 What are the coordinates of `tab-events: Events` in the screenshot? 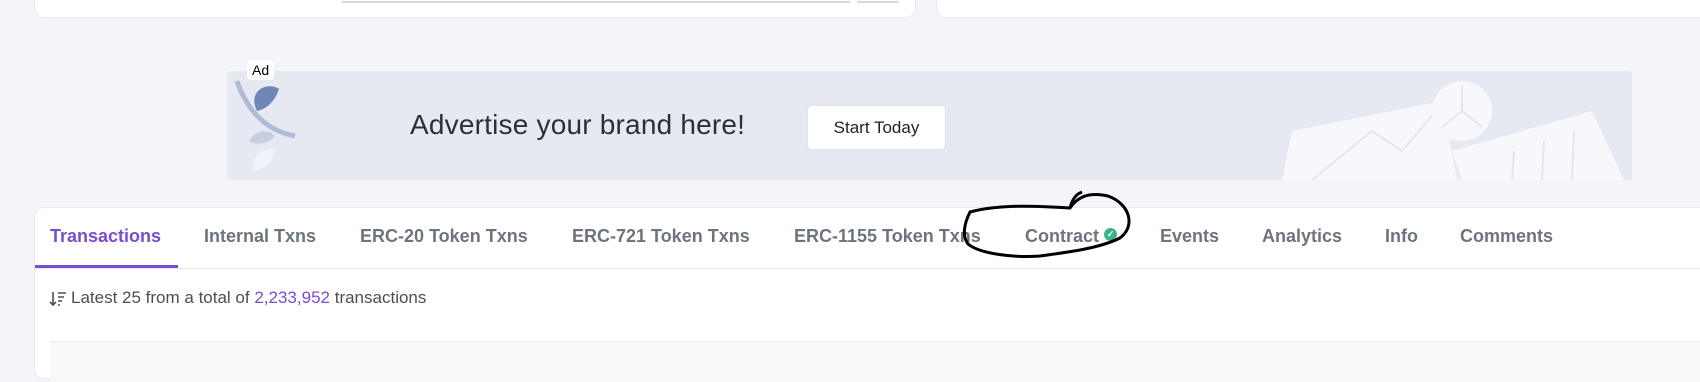 It's located at (1189, 236).